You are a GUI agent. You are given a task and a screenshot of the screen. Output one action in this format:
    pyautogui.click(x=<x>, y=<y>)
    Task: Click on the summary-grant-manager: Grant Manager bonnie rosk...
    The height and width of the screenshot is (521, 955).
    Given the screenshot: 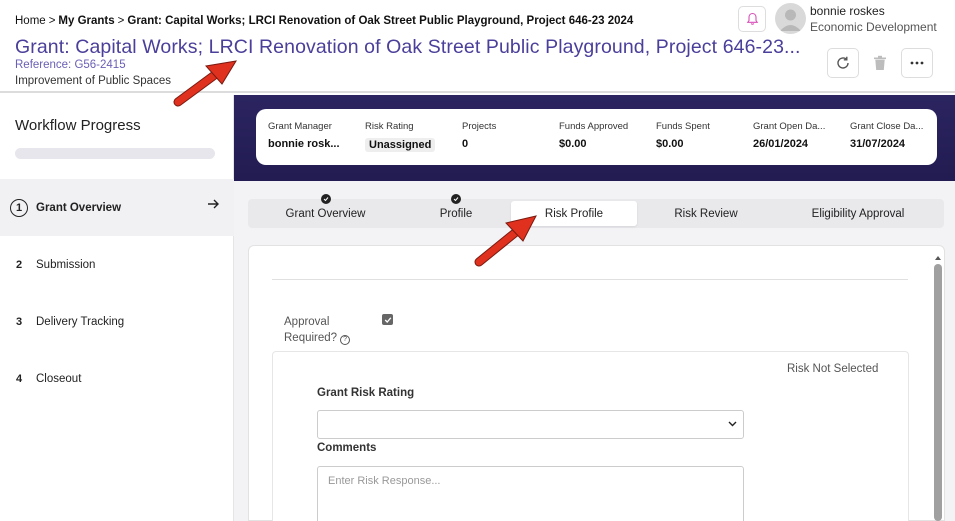 What is the action you would take?
    pyautogui.click(x=314, y=135)
    